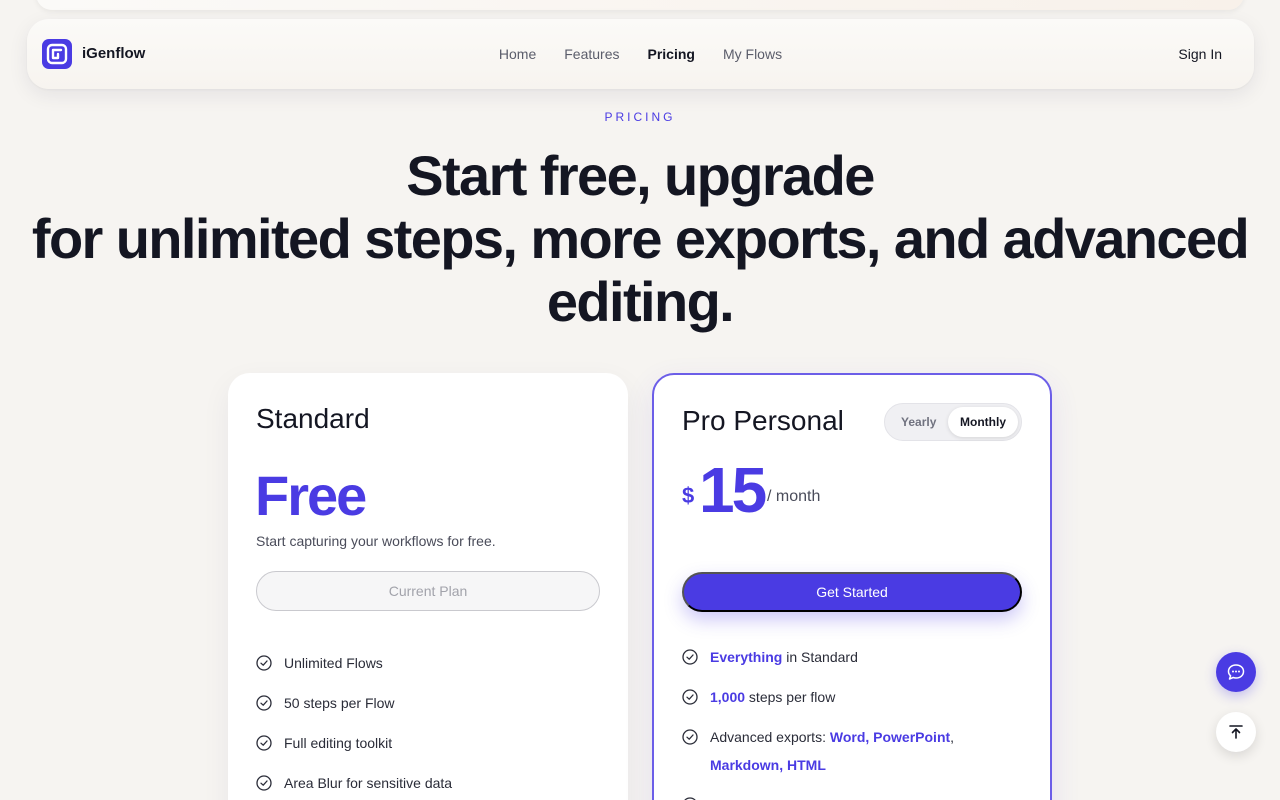  Describe the element at coordinates (640, 117) in the screenshot. I see `section-eyebrow: PRICING` at that location.